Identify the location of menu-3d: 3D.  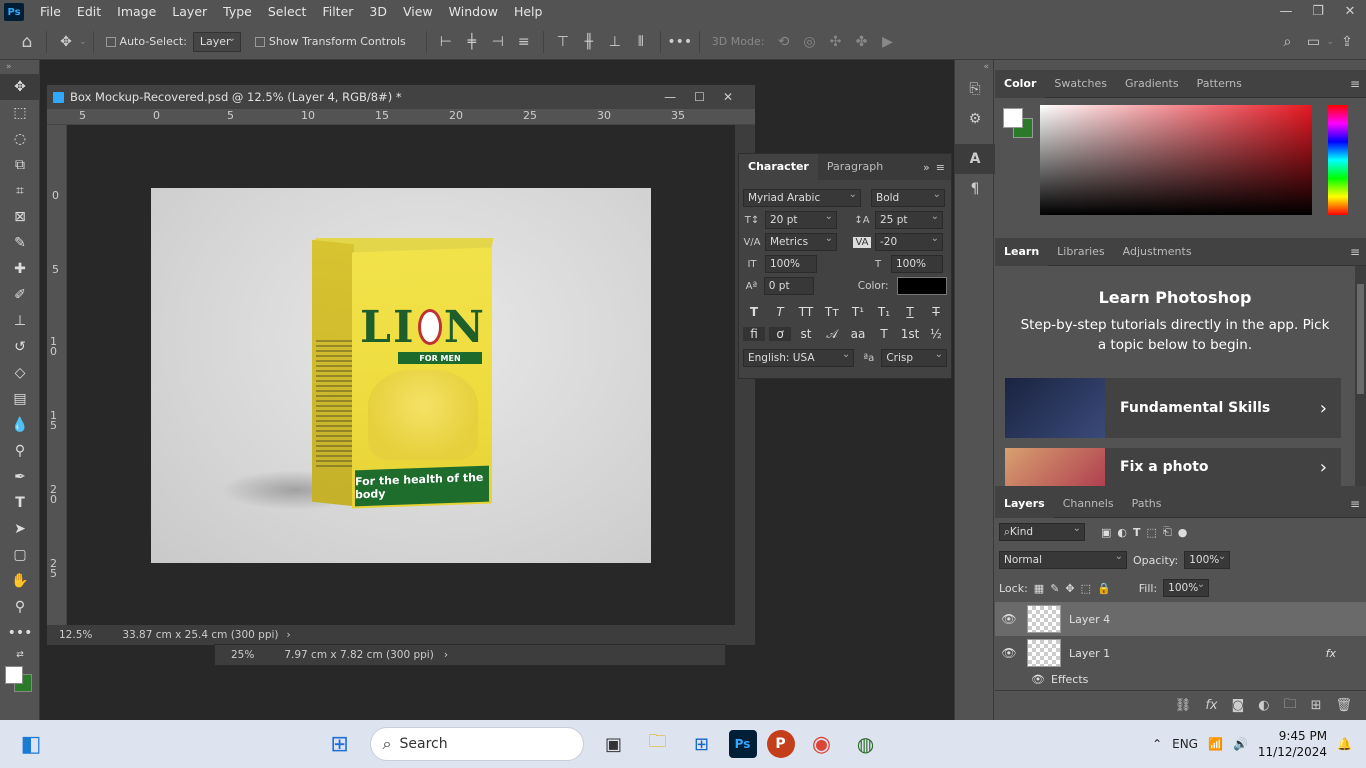
(378, 12).